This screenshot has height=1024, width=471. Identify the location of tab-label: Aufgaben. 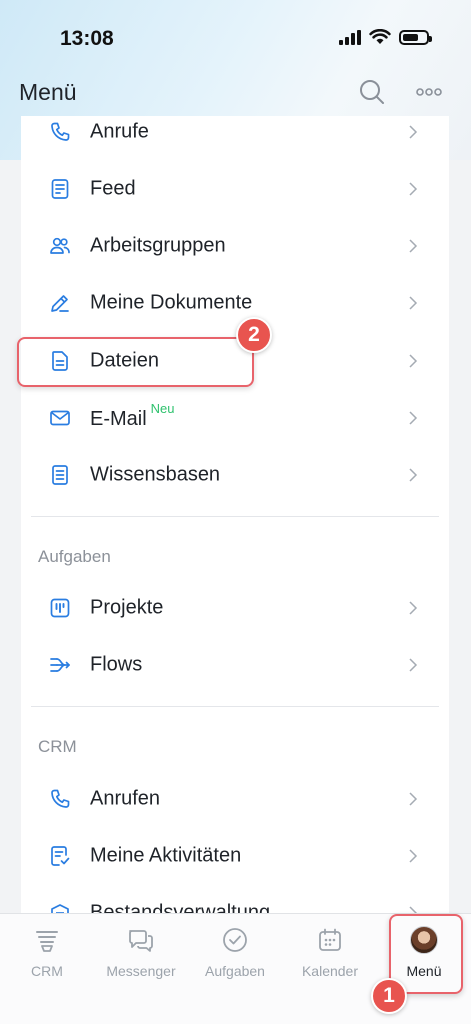
(235, 971).